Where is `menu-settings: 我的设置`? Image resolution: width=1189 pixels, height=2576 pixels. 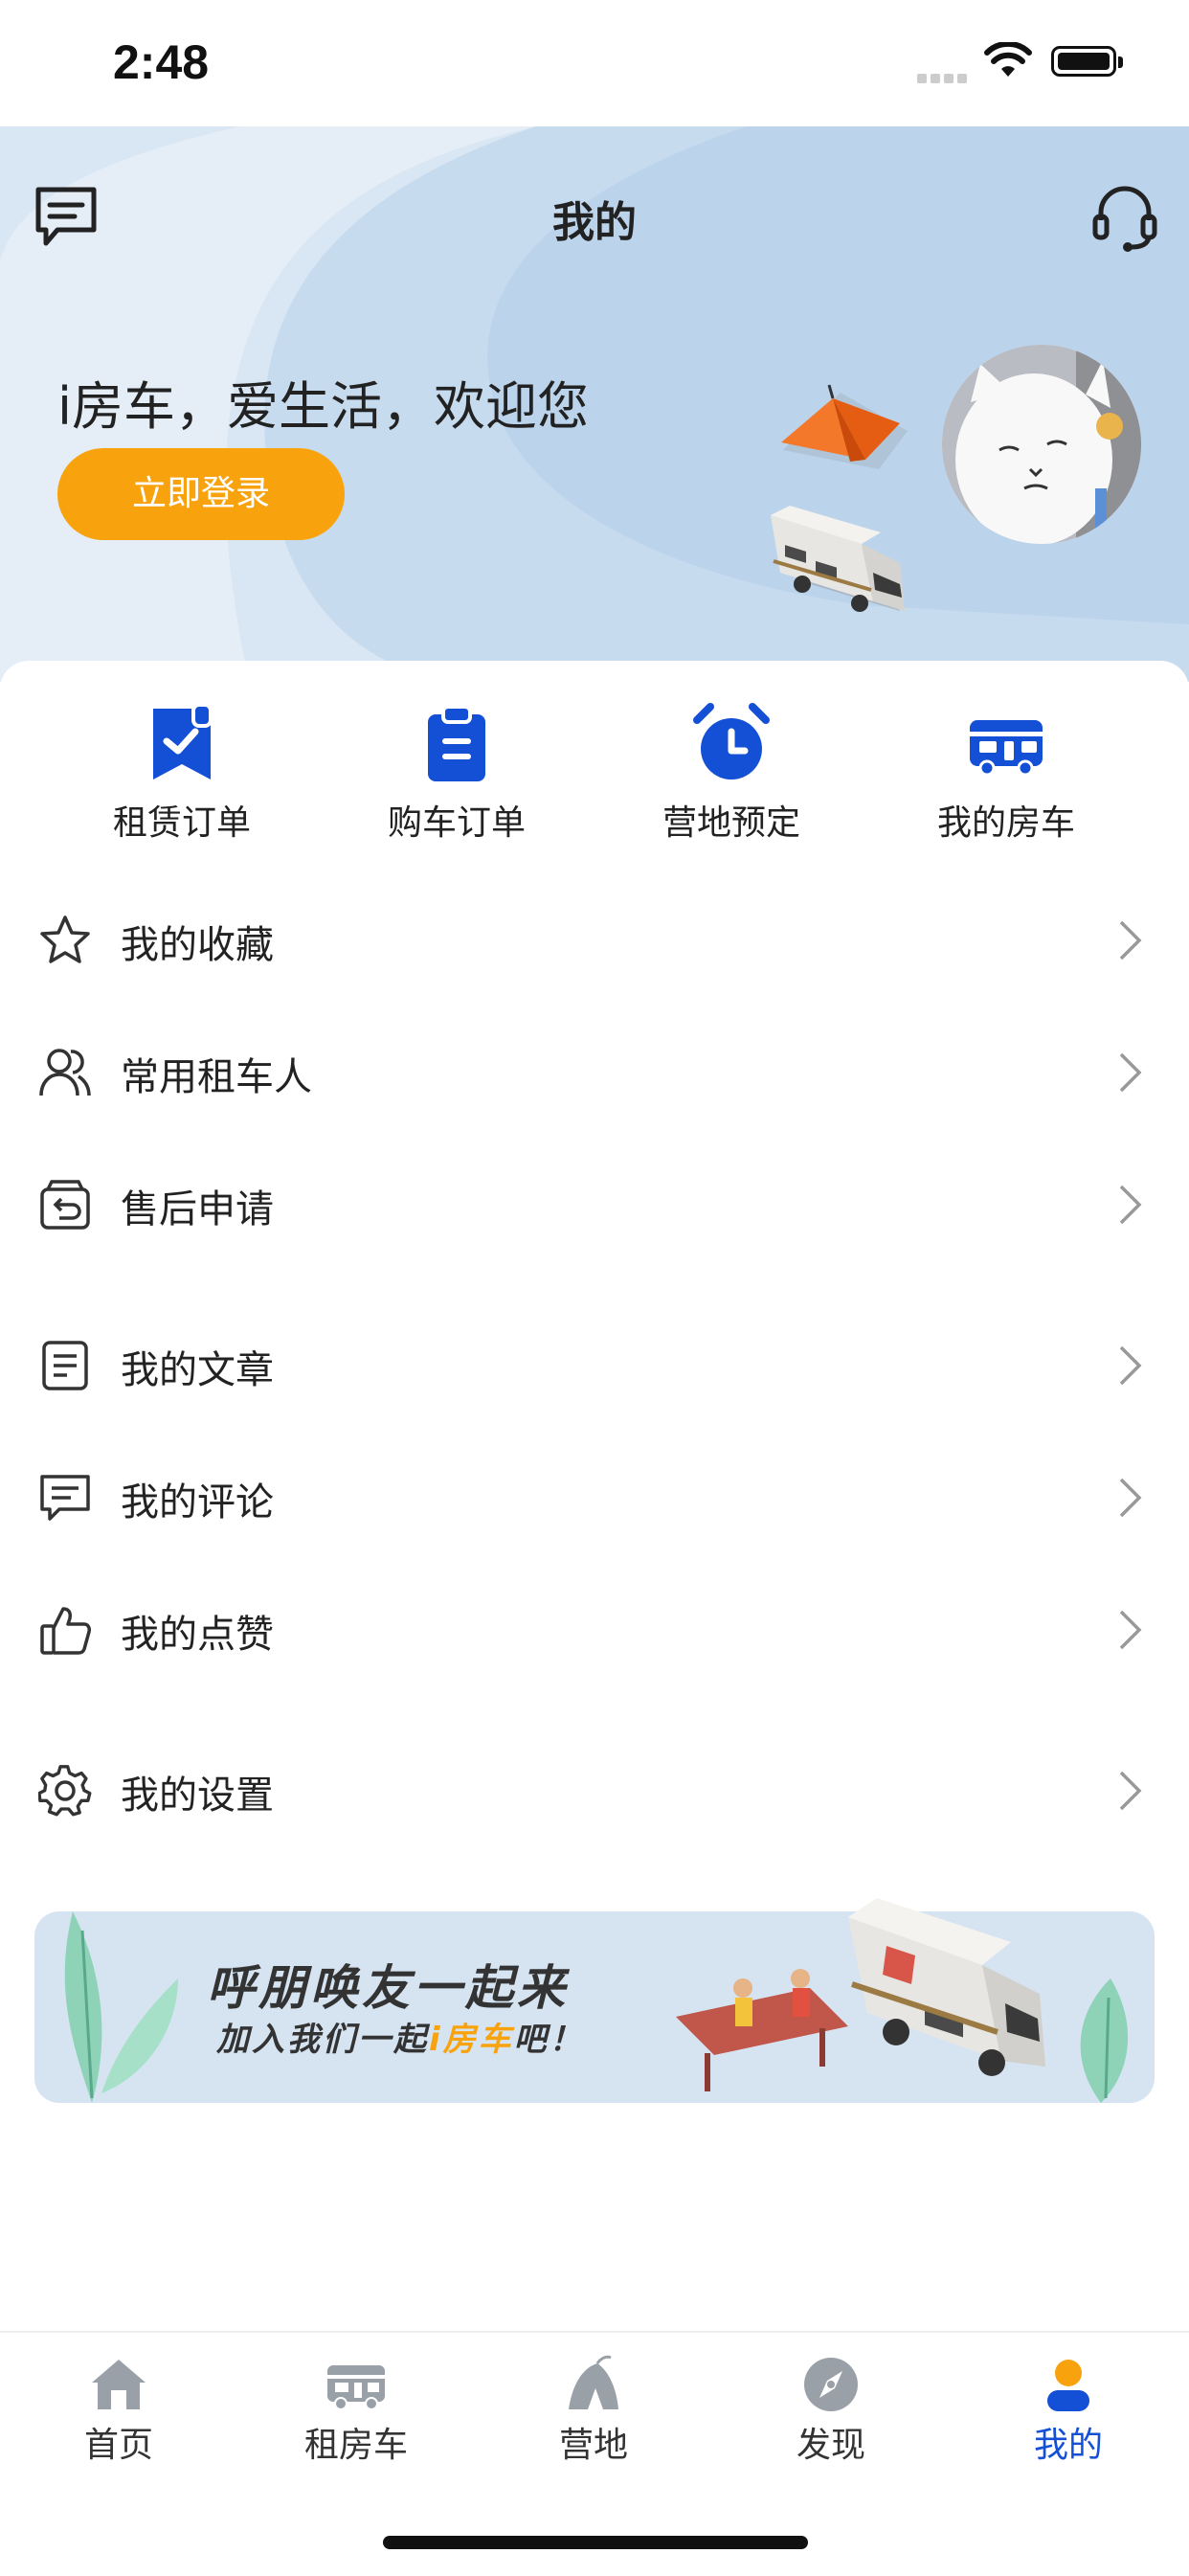 menu-settings: 我的设置 is located at coordinates (594, 1788).